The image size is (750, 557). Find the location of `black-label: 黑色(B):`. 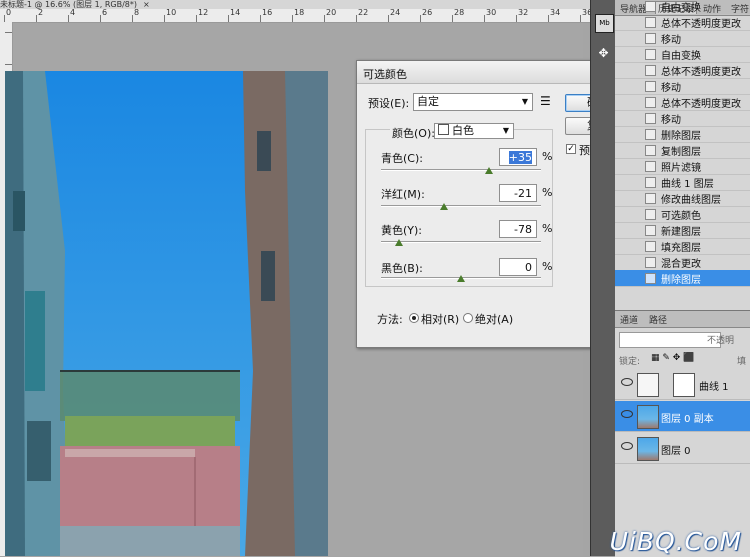

black-label: 黑色(B): is located at coordinates (402, 268).